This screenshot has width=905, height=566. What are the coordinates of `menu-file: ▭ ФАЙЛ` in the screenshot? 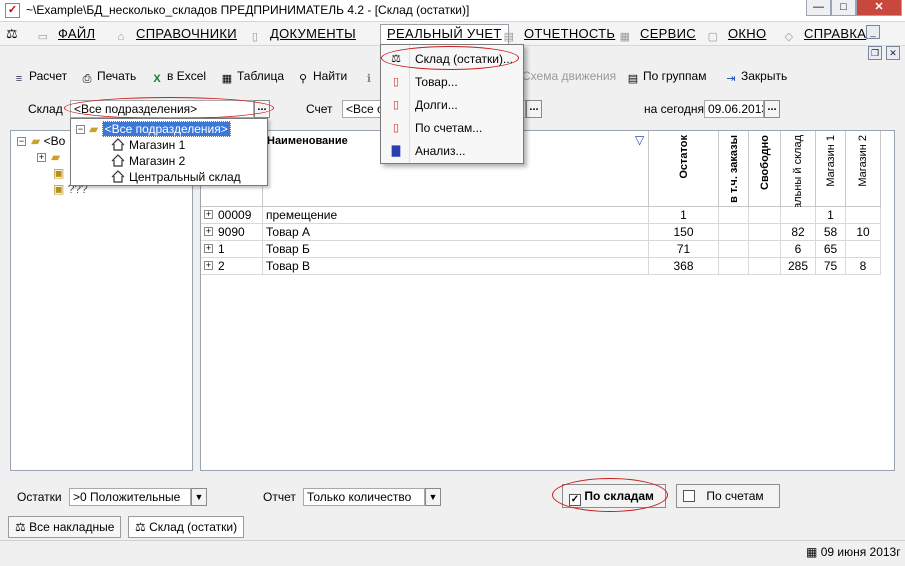 It's located at (65, 35).